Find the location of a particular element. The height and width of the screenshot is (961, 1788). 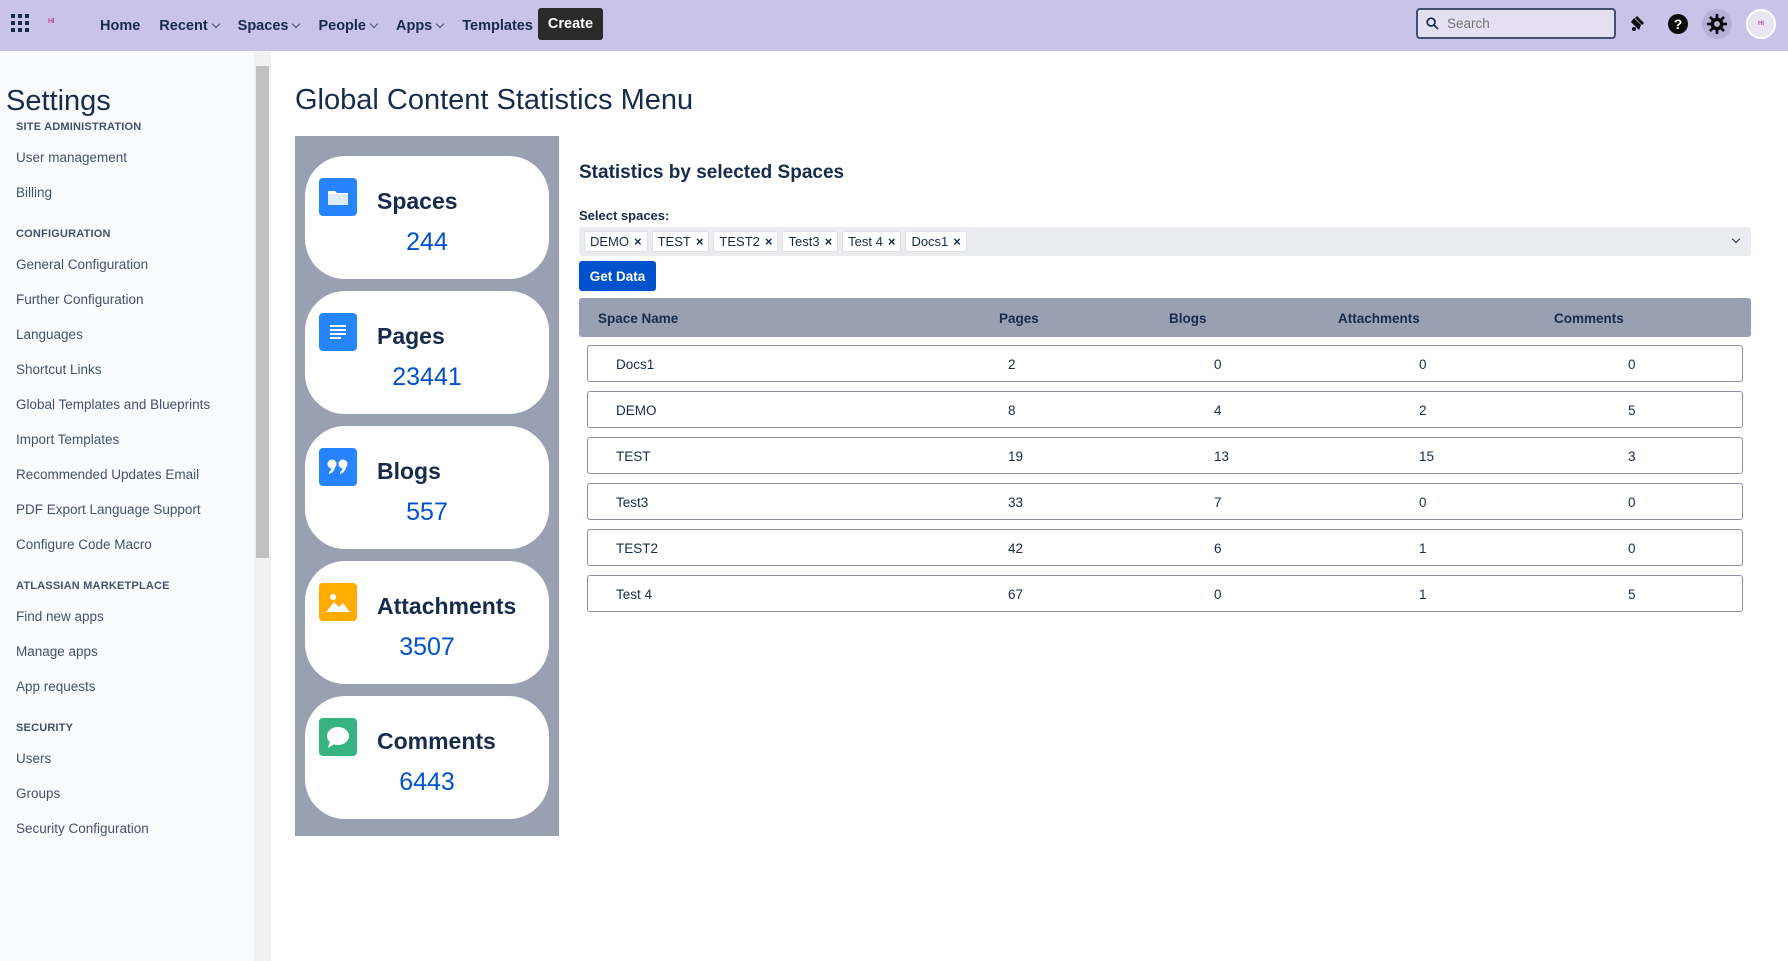

table-row: DEMO 8 4 2 5 is located at coordinates (1165, 409).